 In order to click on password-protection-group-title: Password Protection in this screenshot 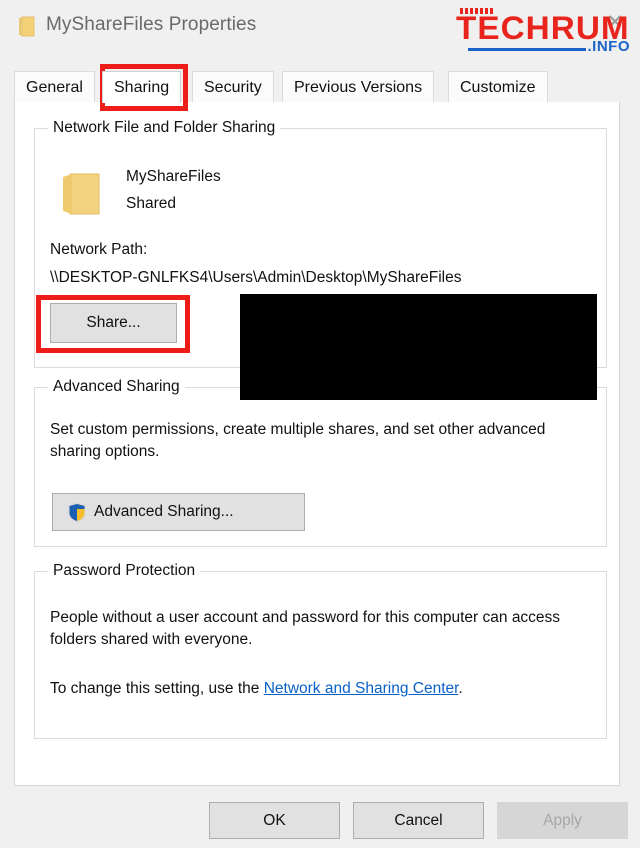, I will do `click(124, 571)`.